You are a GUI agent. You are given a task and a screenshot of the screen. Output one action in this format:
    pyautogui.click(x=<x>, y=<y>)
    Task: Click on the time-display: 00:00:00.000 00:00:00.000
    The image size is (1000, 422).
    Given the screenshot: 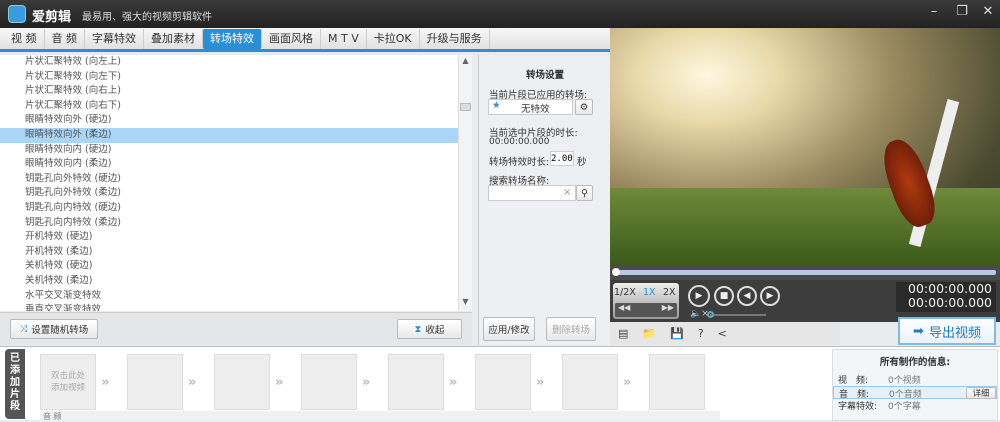 What is the action you would take?
    pyautogui.click(x=946, y=297)
    